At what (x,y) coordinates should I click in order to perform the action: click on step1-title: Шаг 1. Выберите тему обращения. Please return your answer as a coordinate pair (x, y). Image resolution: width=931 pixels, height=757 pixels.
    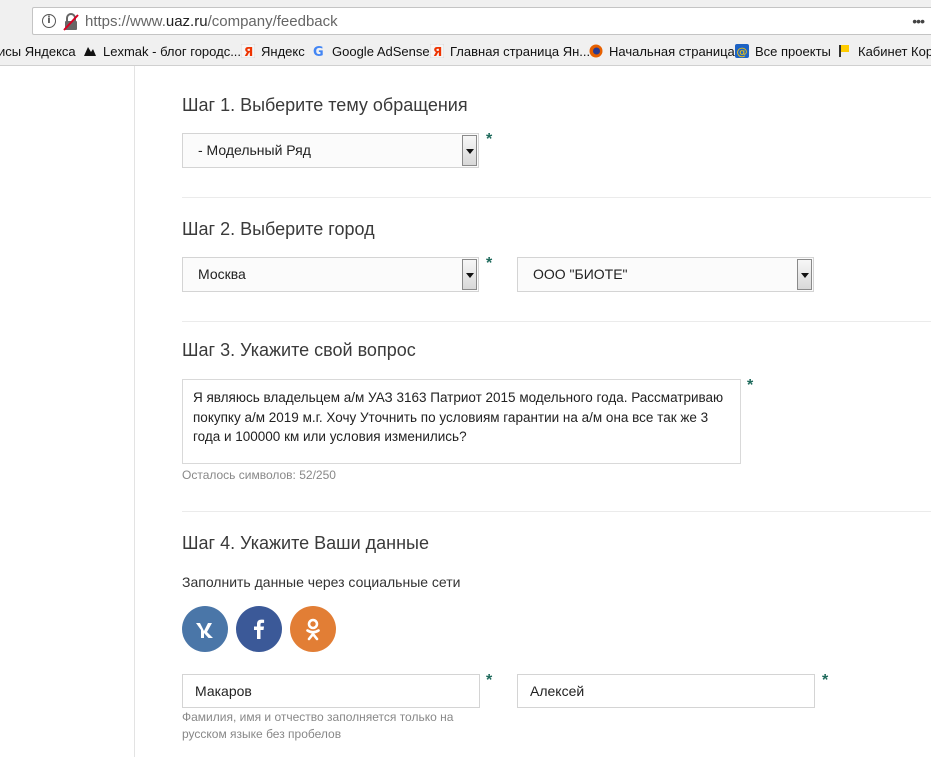
    Looking at the image, I should click on (325, 105).